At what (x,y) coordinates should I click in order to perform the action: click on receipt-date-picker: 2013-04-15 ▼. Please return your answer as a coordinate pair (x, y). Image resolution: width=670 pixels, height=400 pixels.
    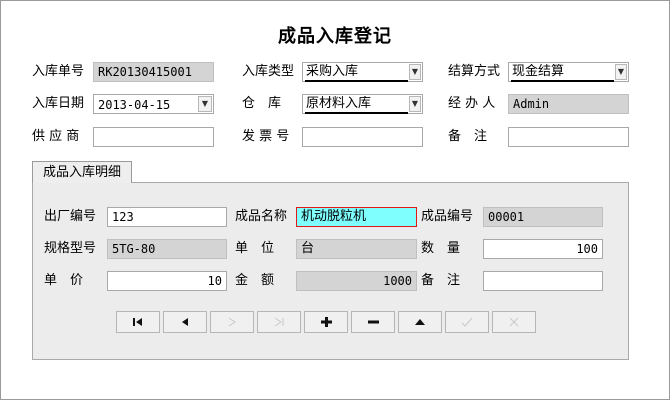
    Looking at the image, I should click on (153, 104).